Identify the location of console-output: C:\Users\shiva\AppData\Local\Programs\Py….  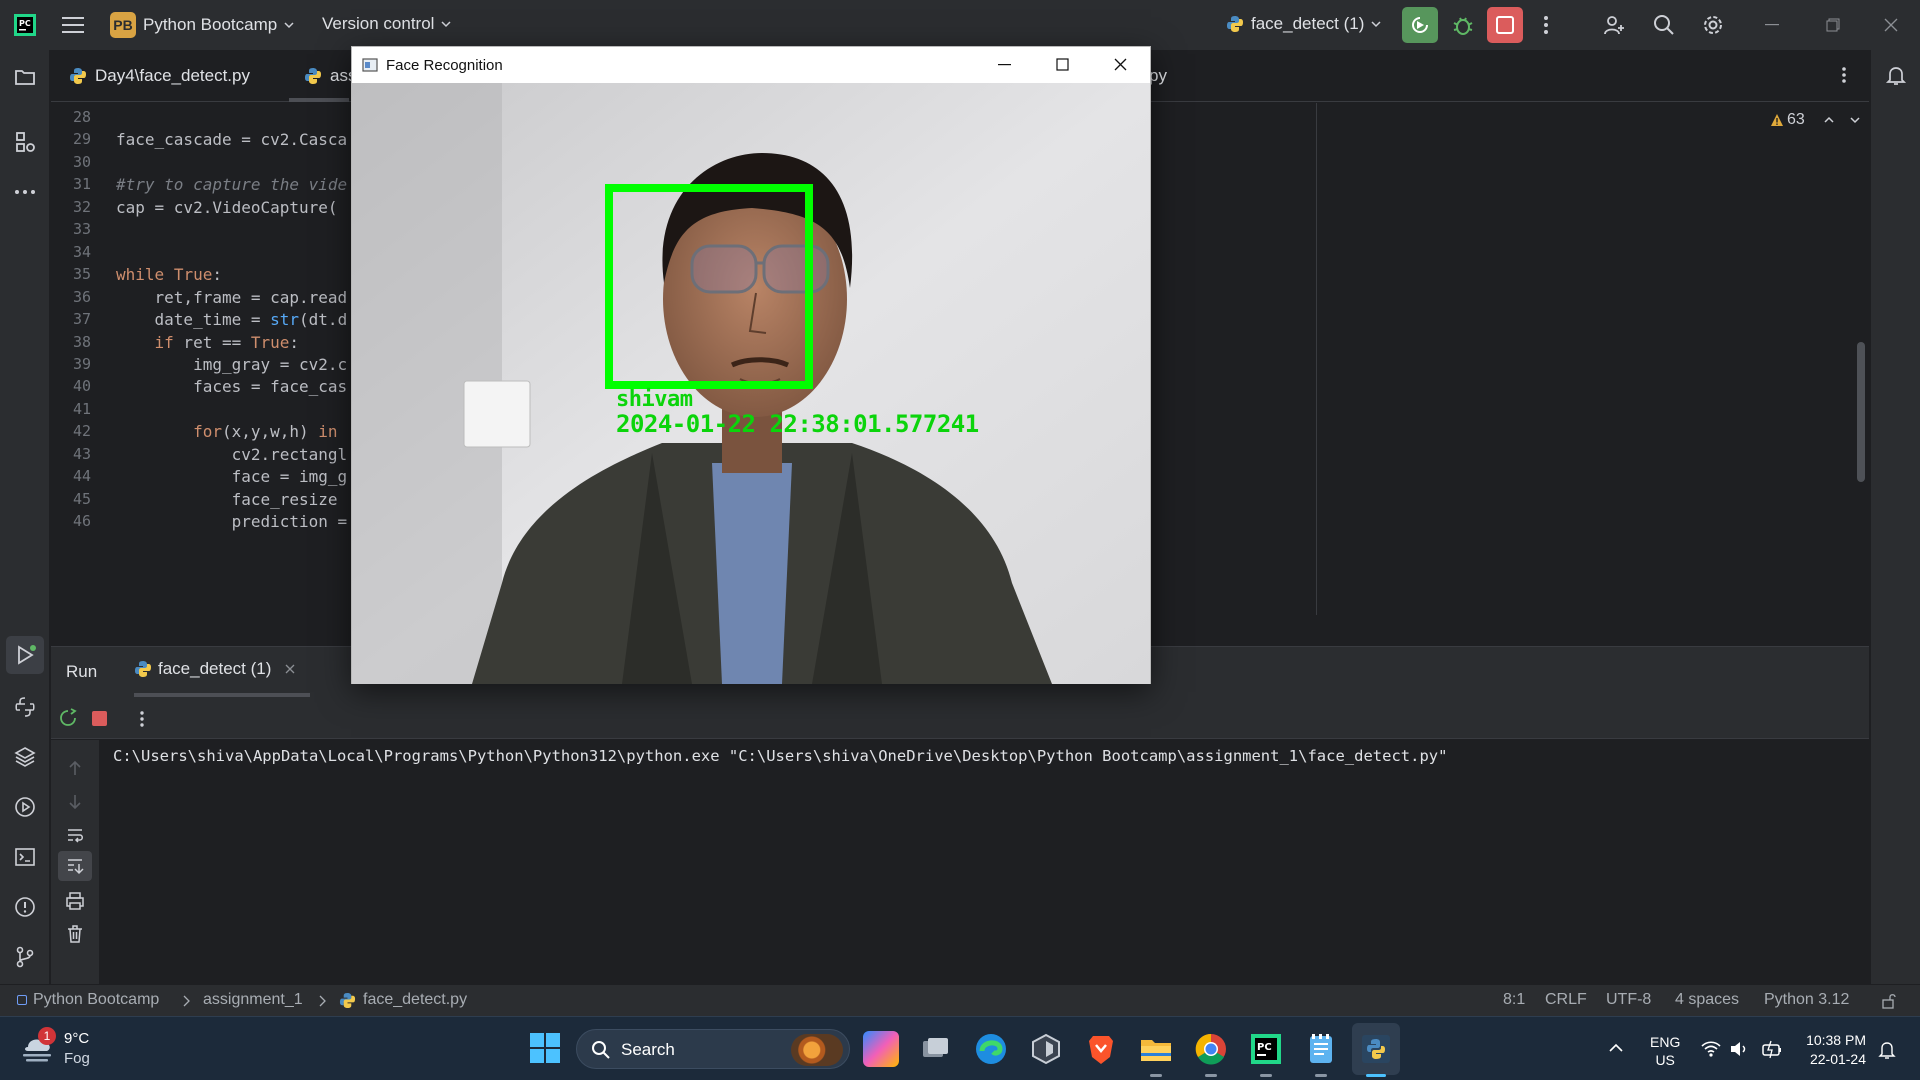
(780, 756).